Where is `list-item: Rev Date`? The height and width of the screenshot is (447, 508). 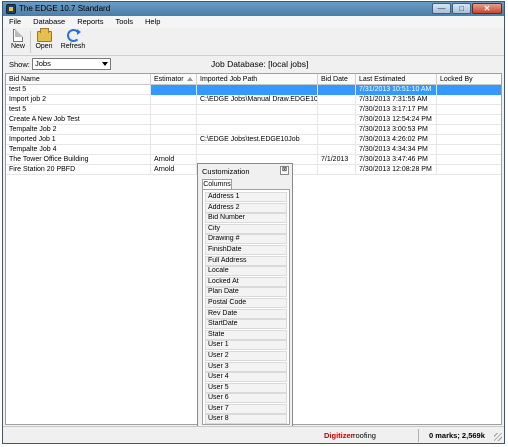
list-item: Rev Date is located at coordinates (246, 313).